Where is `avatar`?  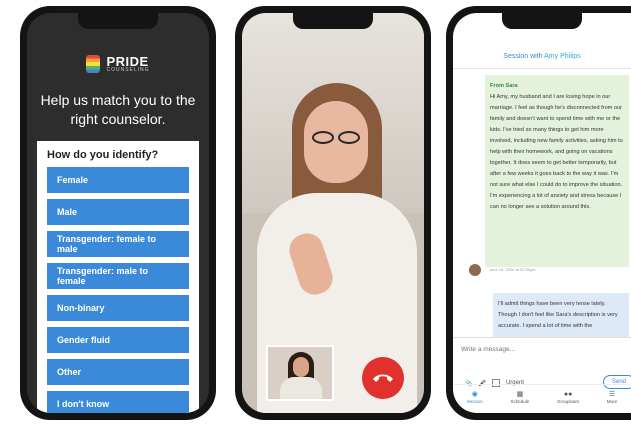 avatar is located at coordinates (475, 270).